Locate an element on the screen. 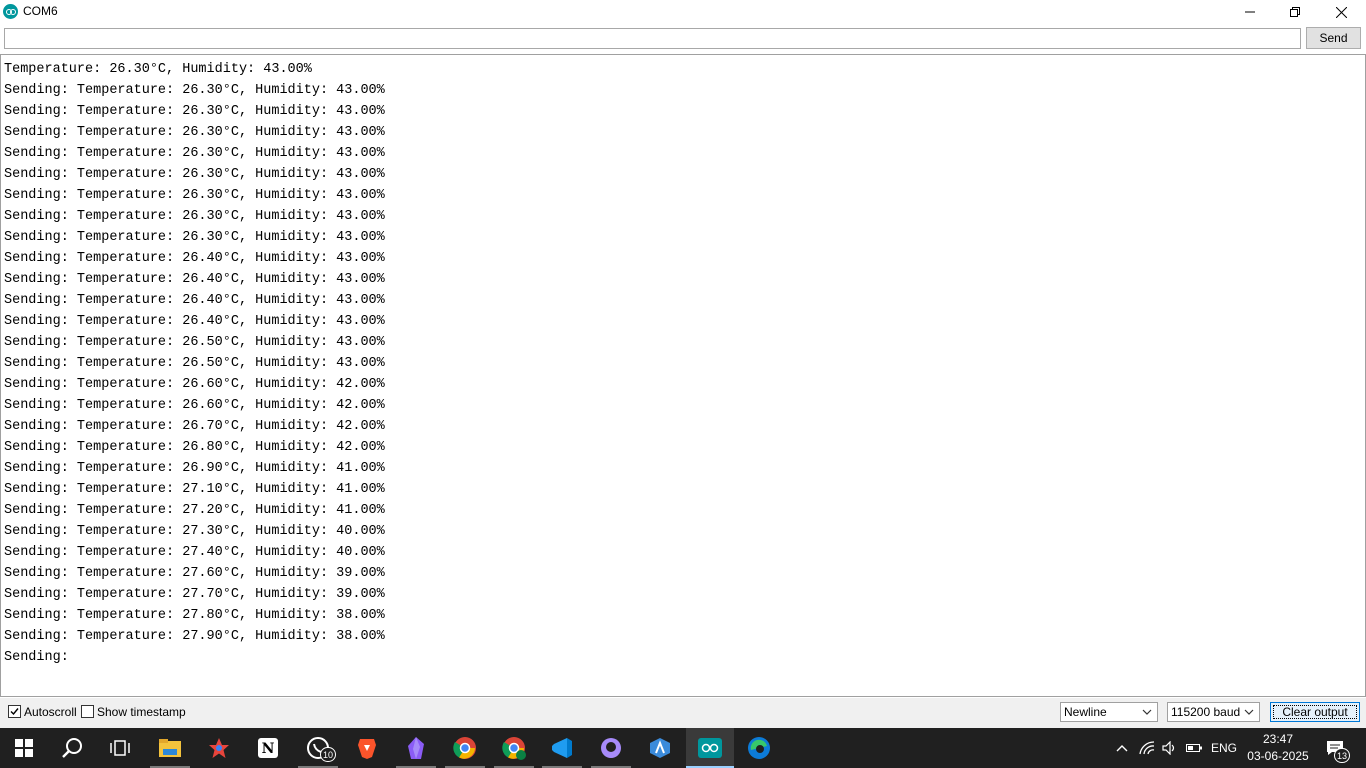  battery-icon is located at coordinates (1194, 748).